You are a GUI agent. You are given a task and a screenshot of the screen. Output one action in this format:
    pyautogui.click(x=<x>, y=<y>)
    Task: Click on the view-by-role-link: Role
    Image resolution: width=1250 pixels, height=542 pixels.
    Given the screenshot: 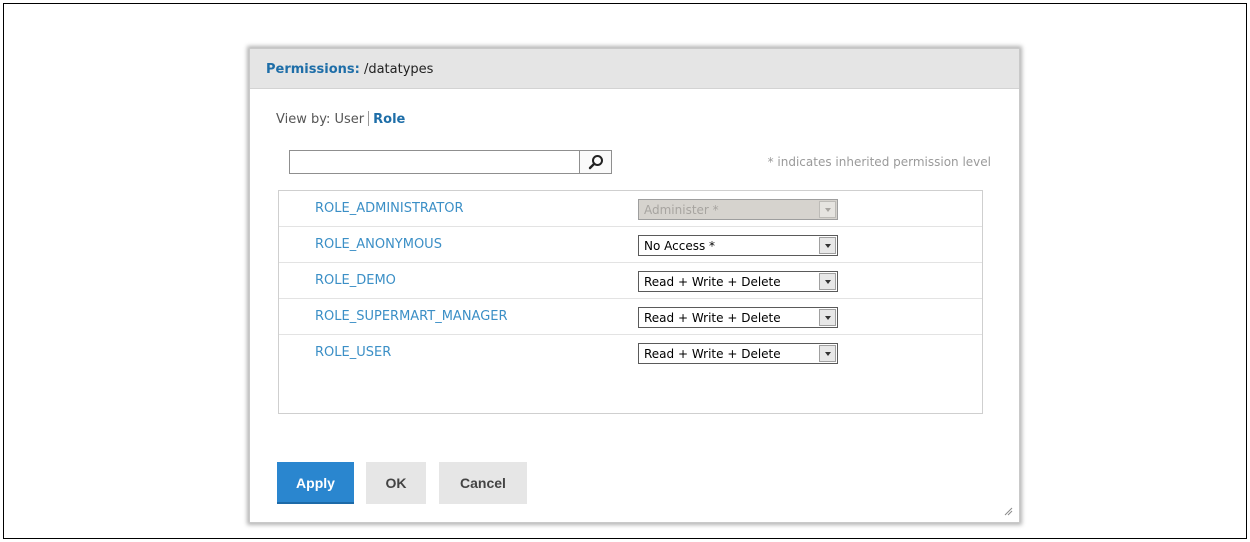 What is the action you would take?
    pyautogui.click(x=389, y=119)
    